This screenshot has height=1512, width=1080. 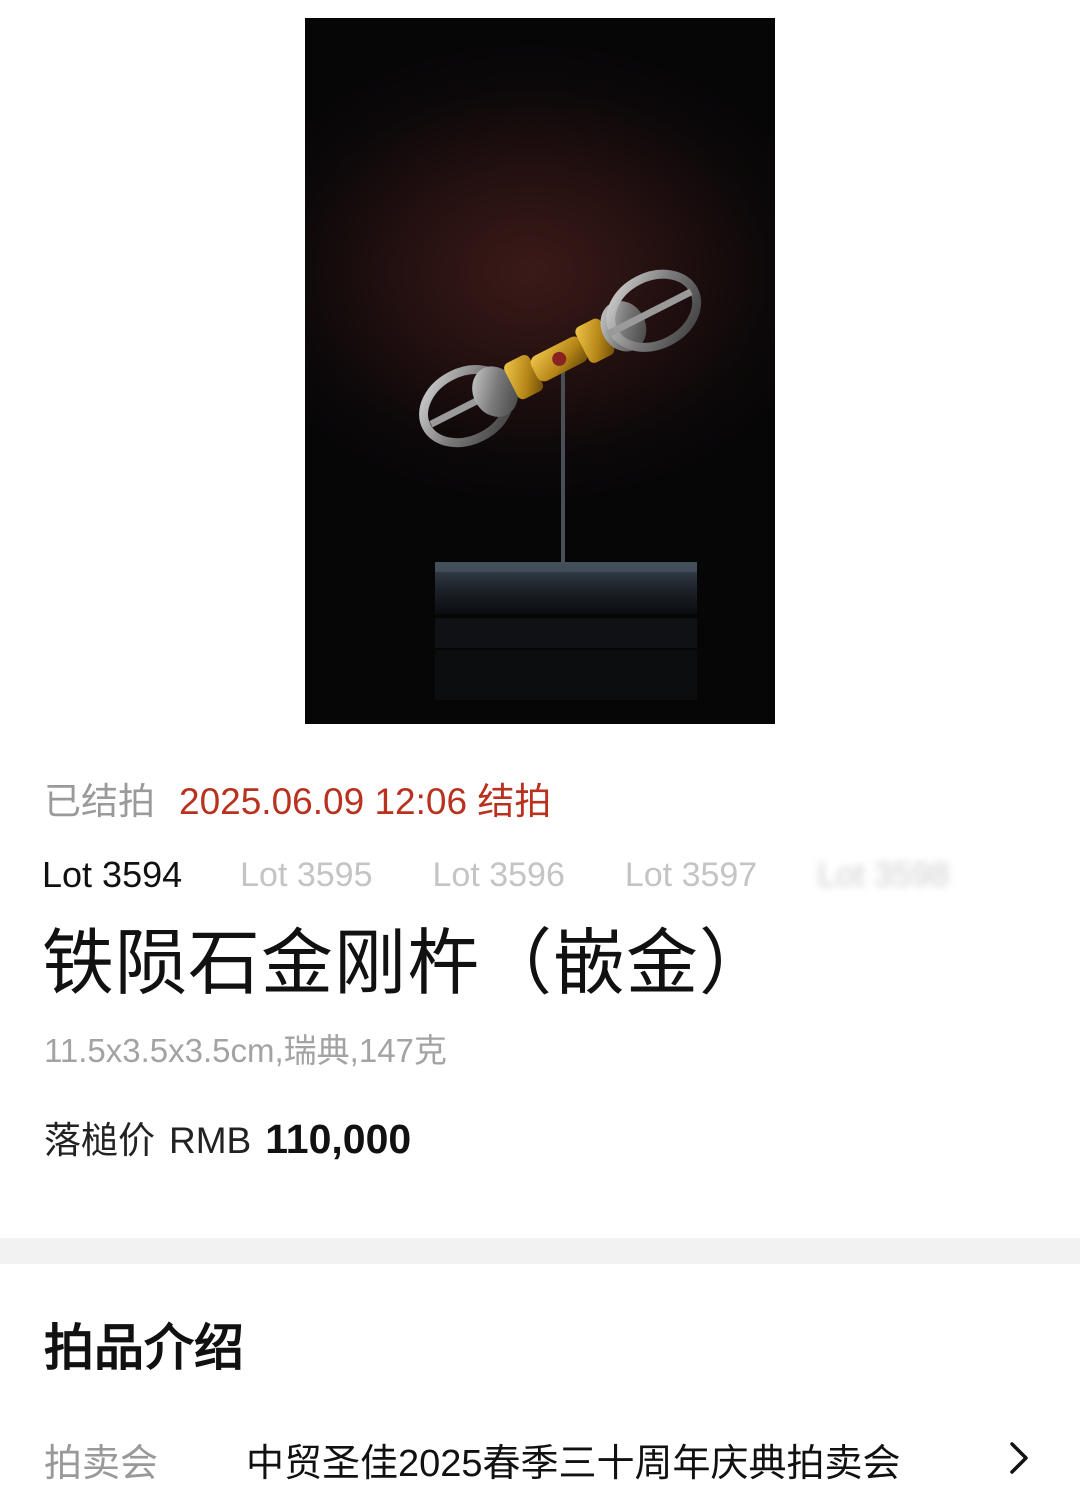 I want to click on tabs-fade-overlay, so click(x=1008, y=875).